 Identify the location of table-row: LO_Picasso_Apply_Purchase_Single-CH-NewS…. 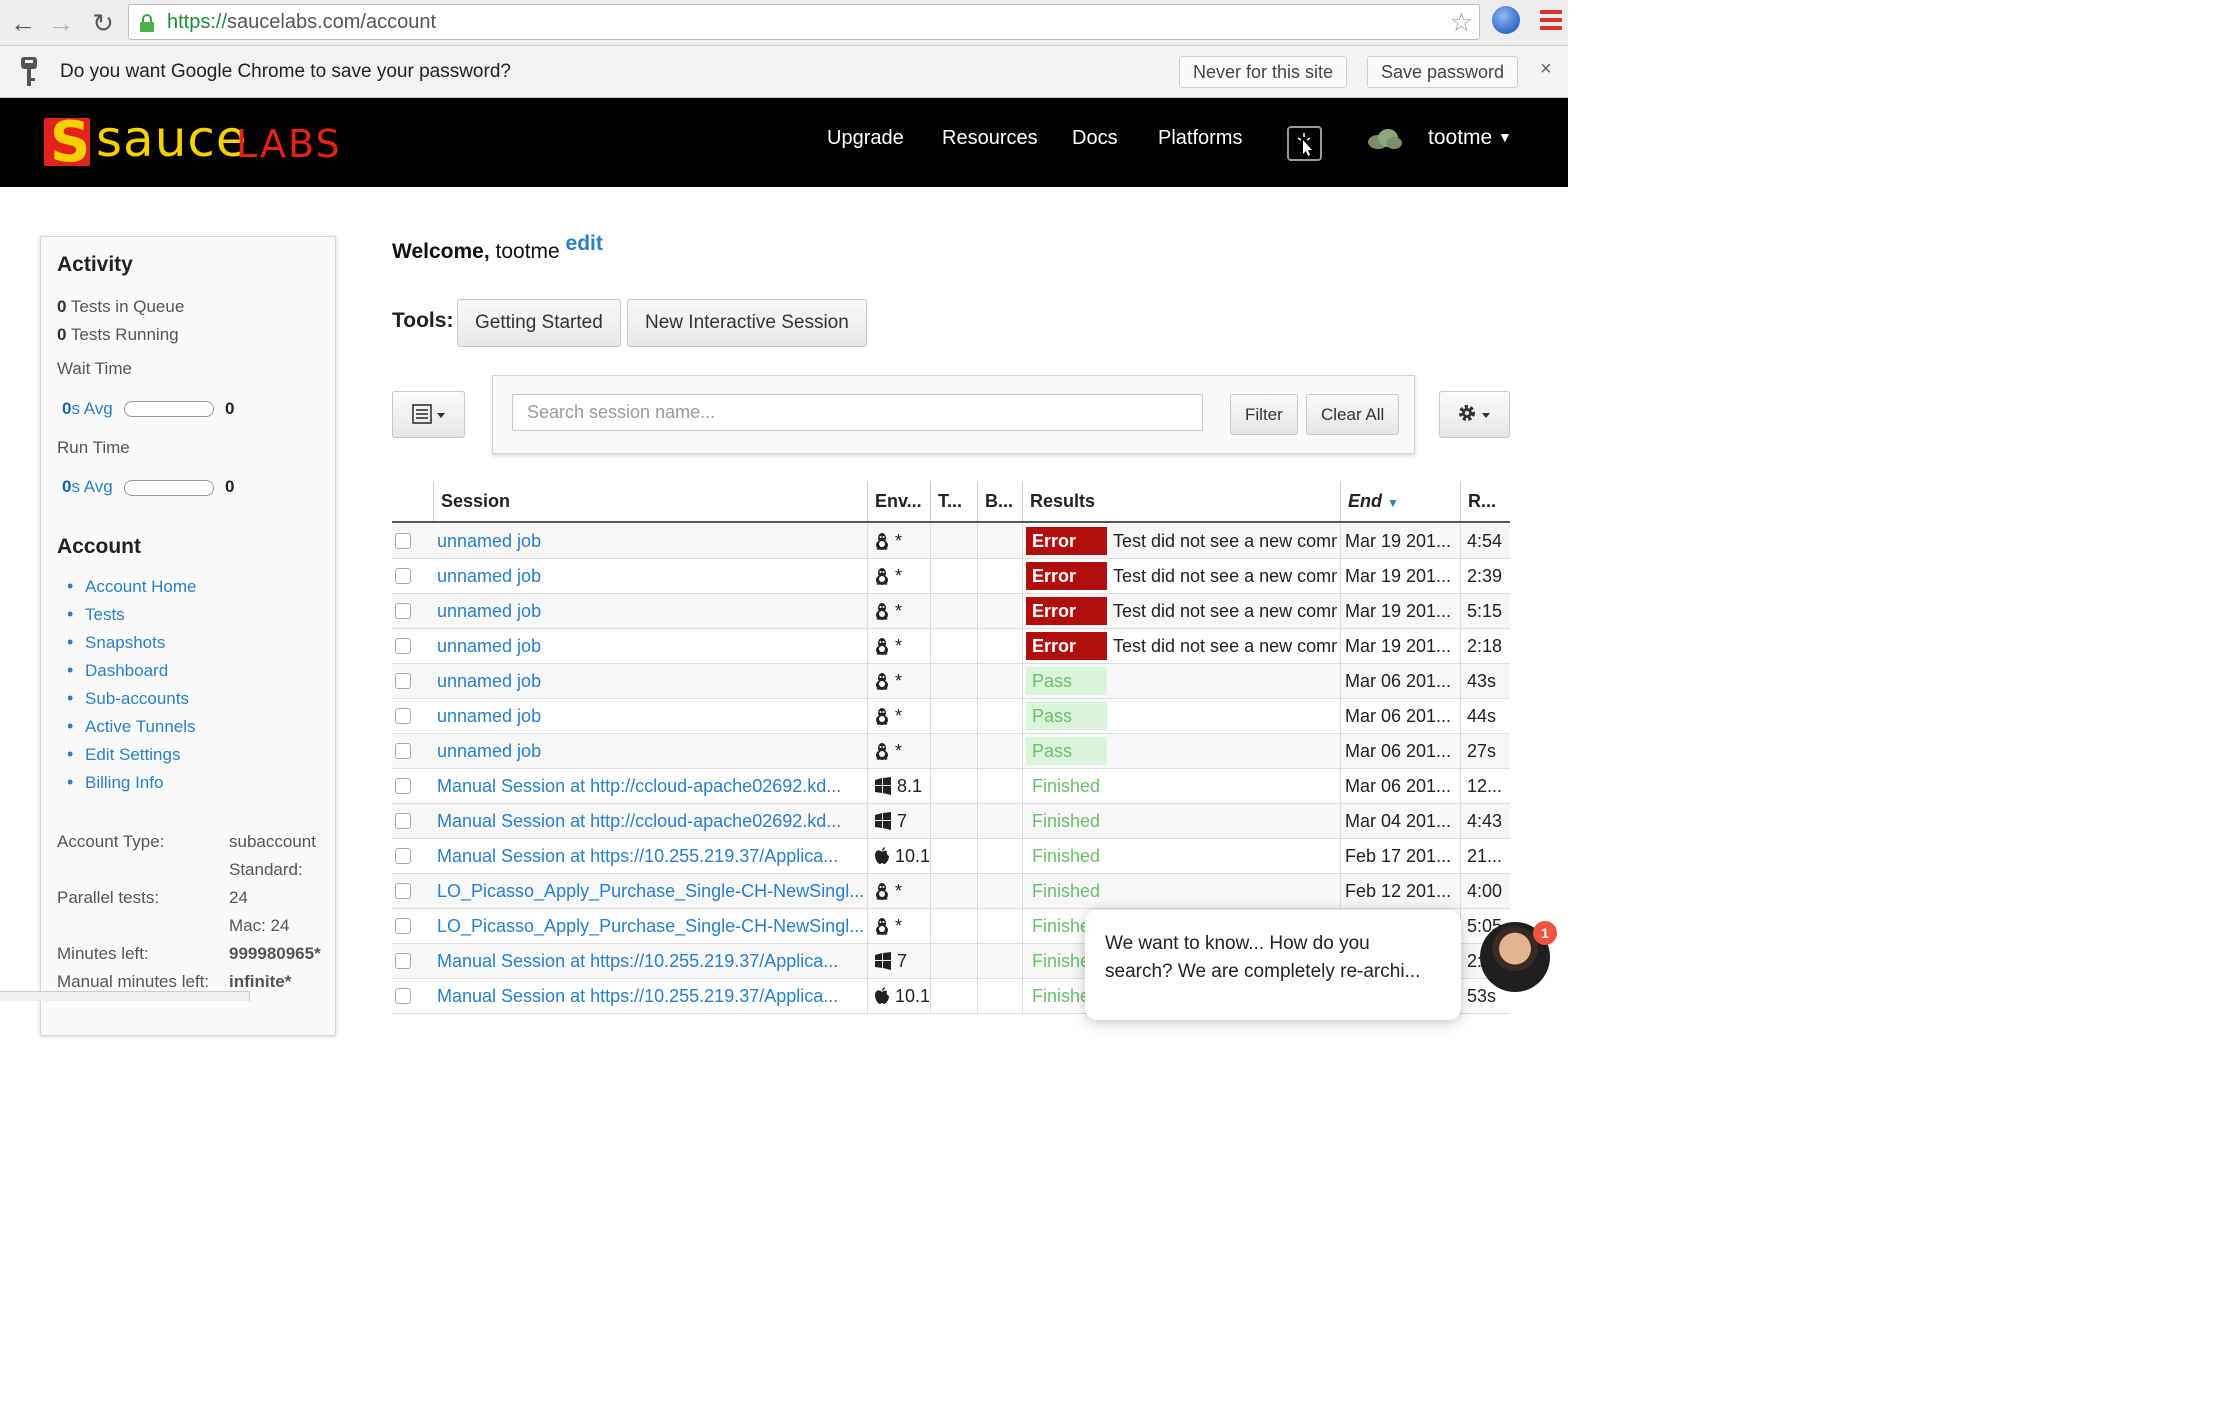
(951, 891).